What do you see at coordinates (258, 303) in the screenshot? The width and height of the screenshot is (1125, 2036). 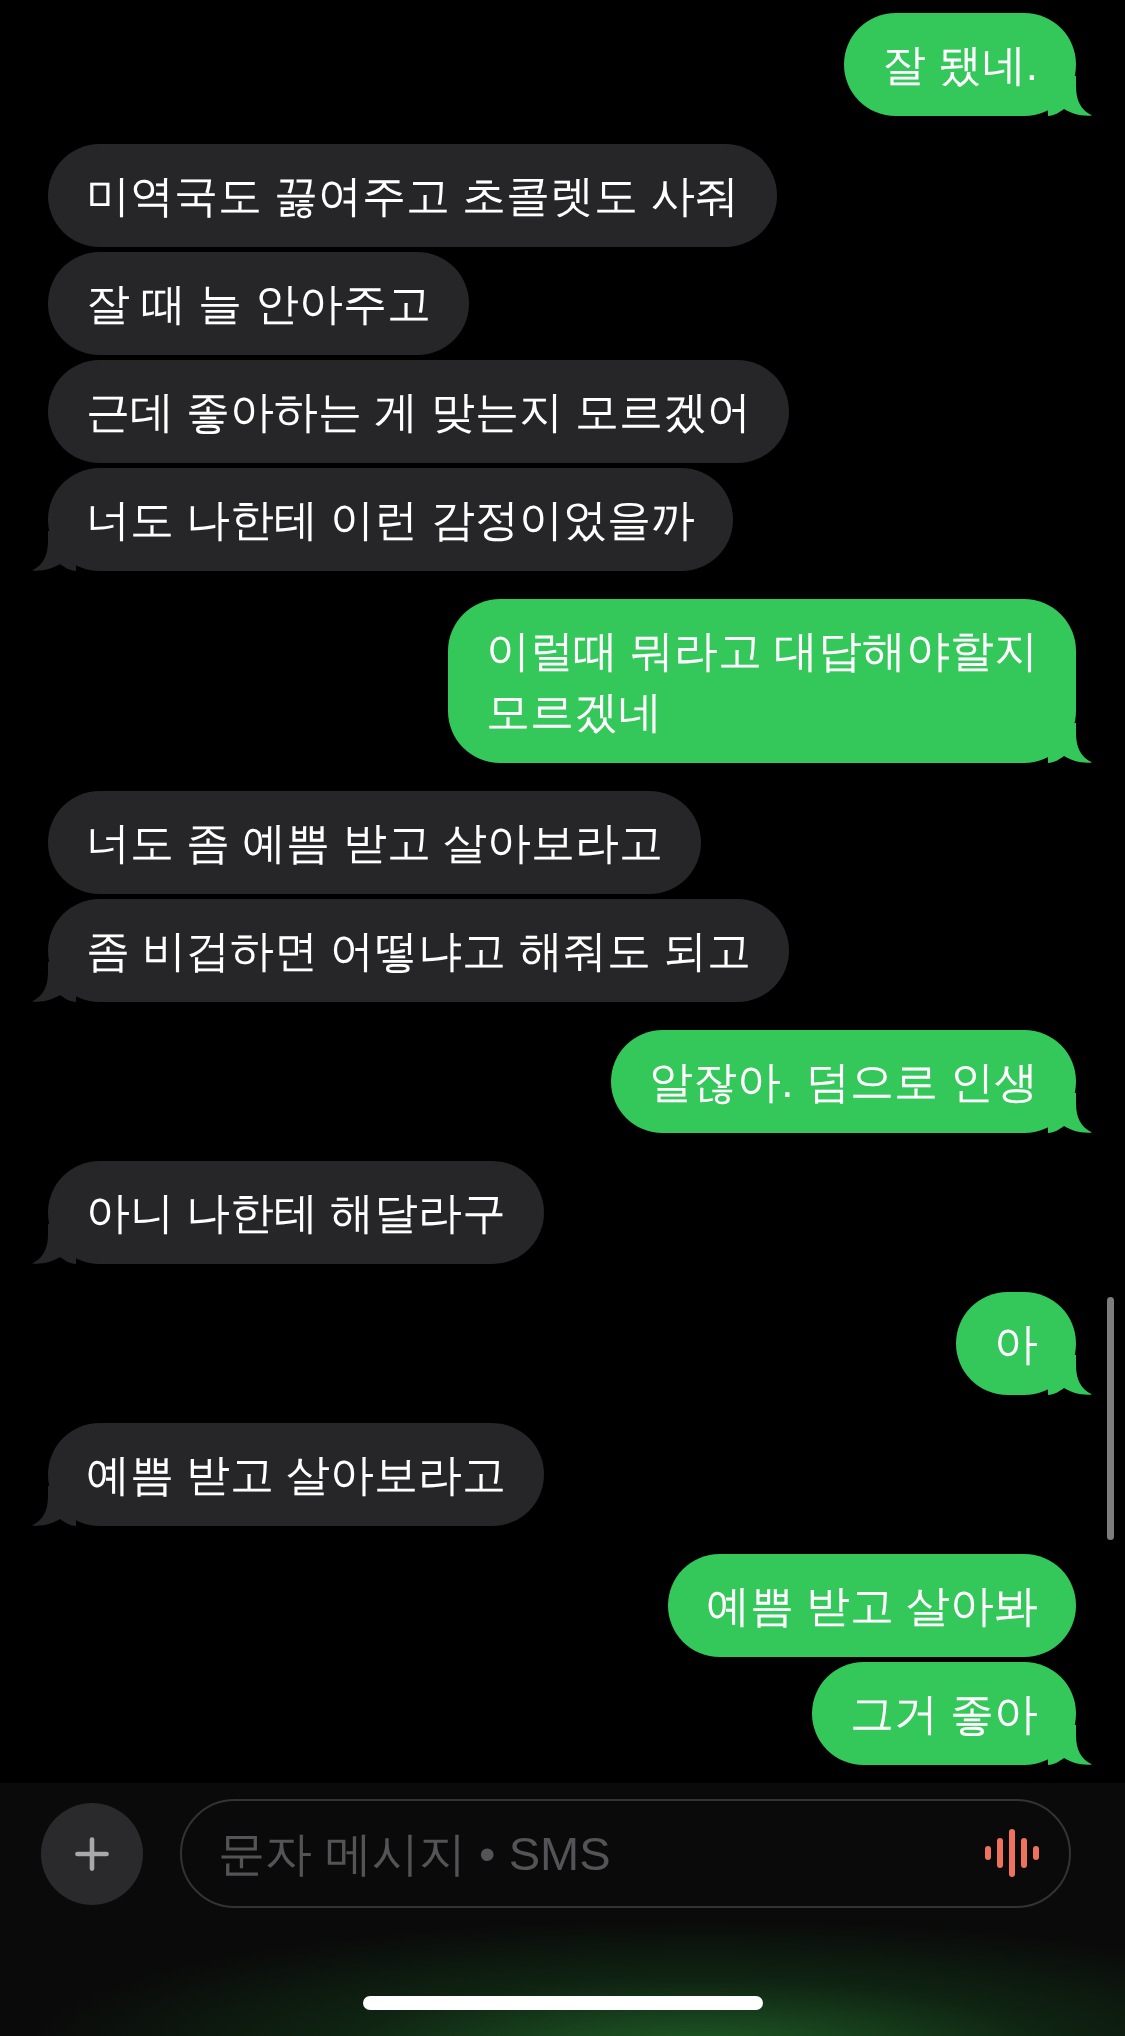 I see `received-message-bubble: 잘 때 늘 안아주고` at bounding box center [258, 303].